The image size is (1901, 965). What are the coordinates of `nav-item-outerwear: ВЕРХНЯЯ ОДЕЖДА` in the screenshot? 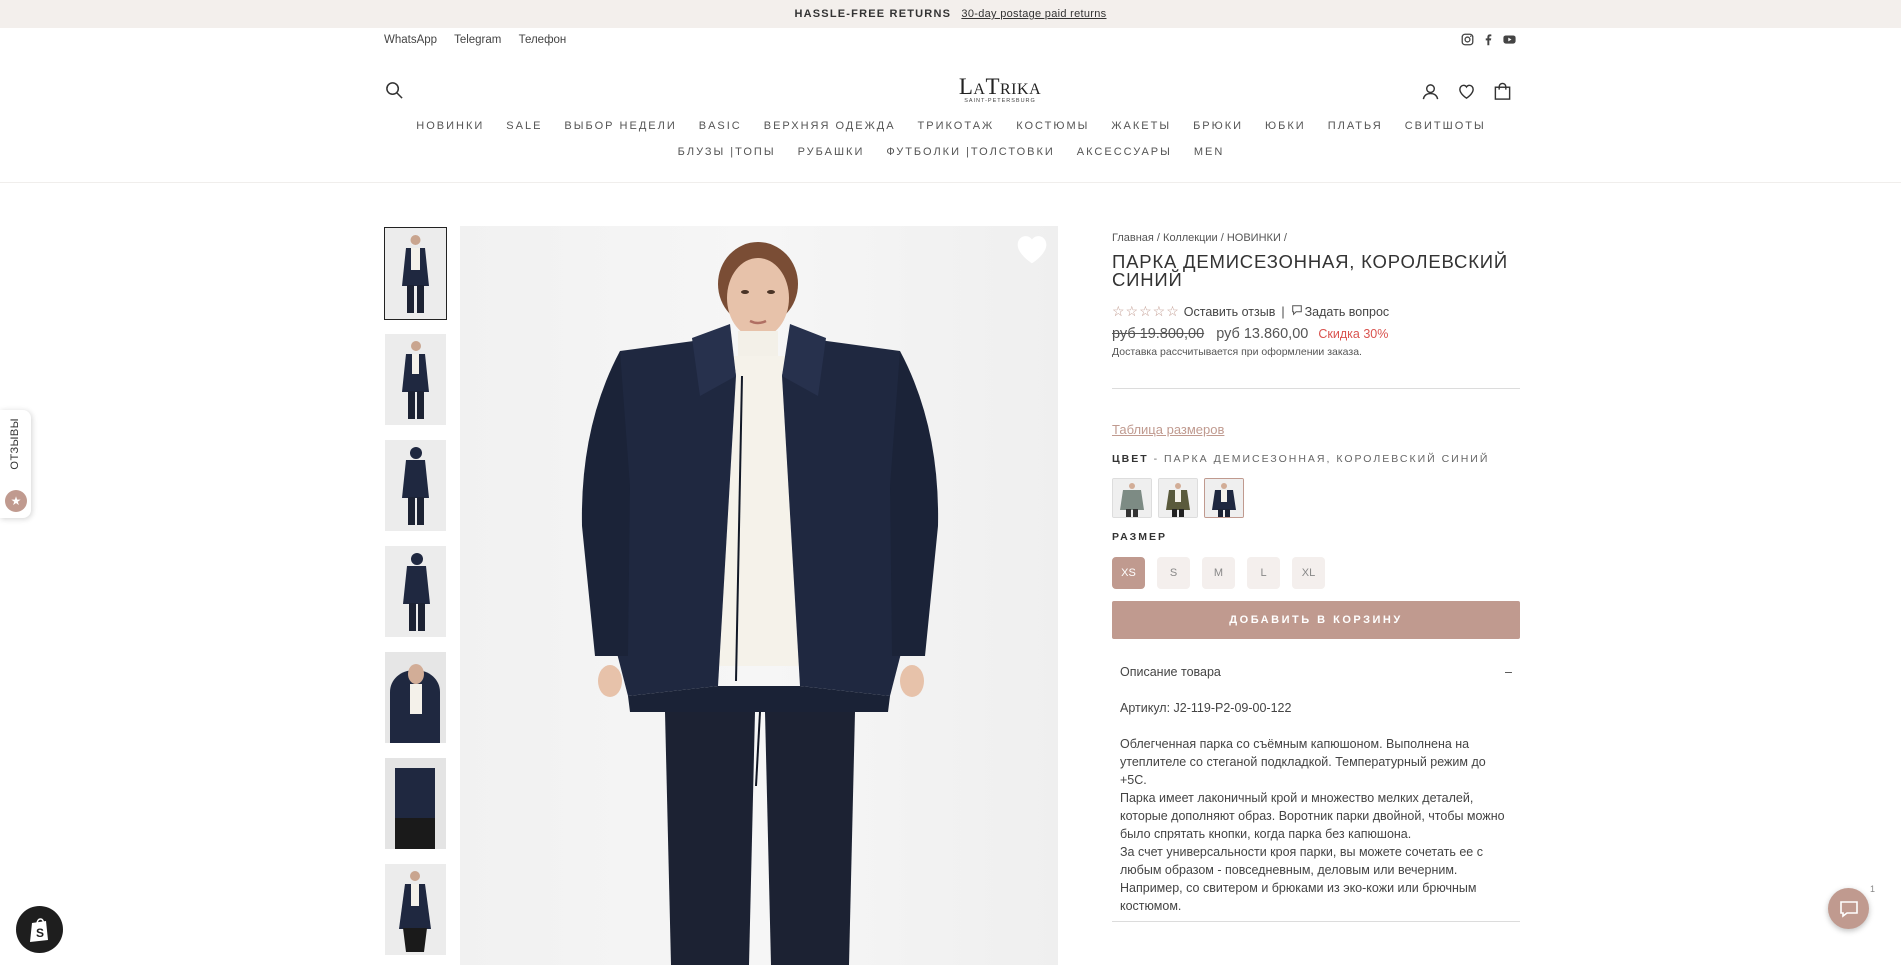 It's located at (830, 126).